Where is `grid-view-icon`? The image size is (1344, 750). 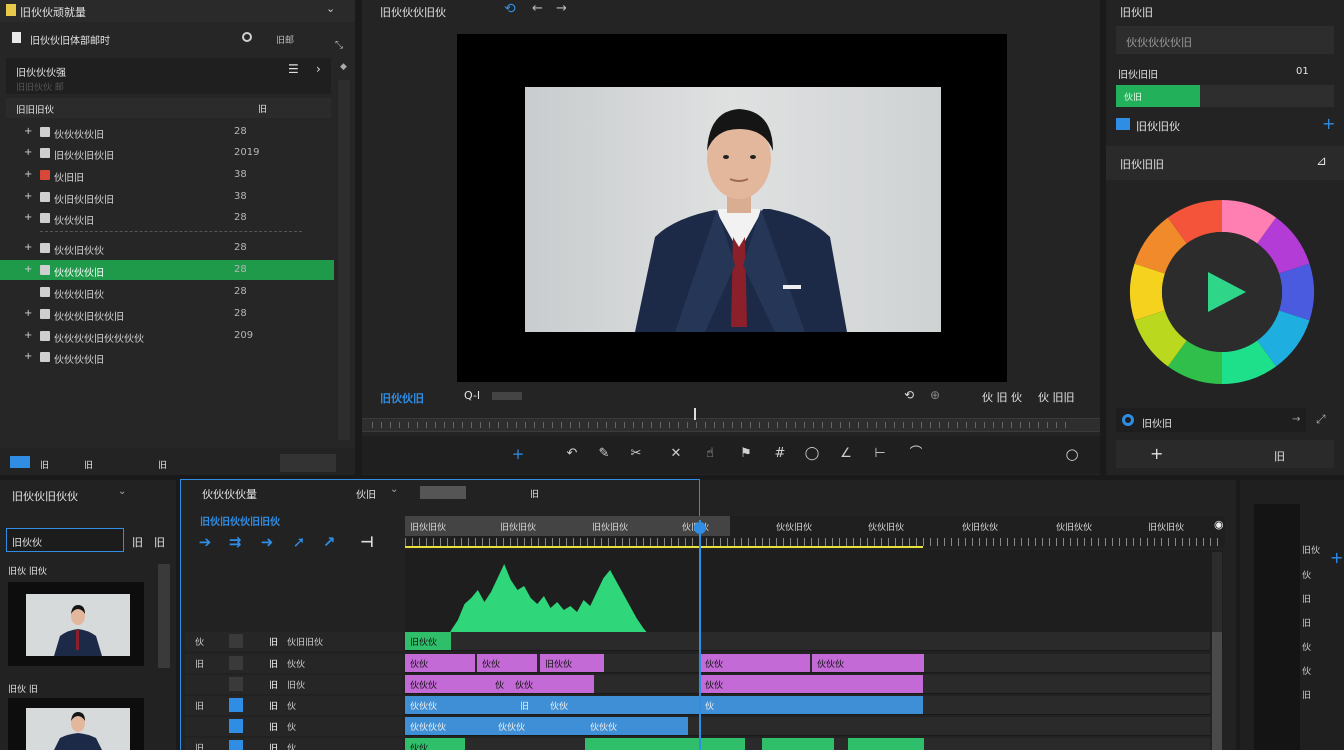 grid-view-icon is located at coordinates (20, 462).